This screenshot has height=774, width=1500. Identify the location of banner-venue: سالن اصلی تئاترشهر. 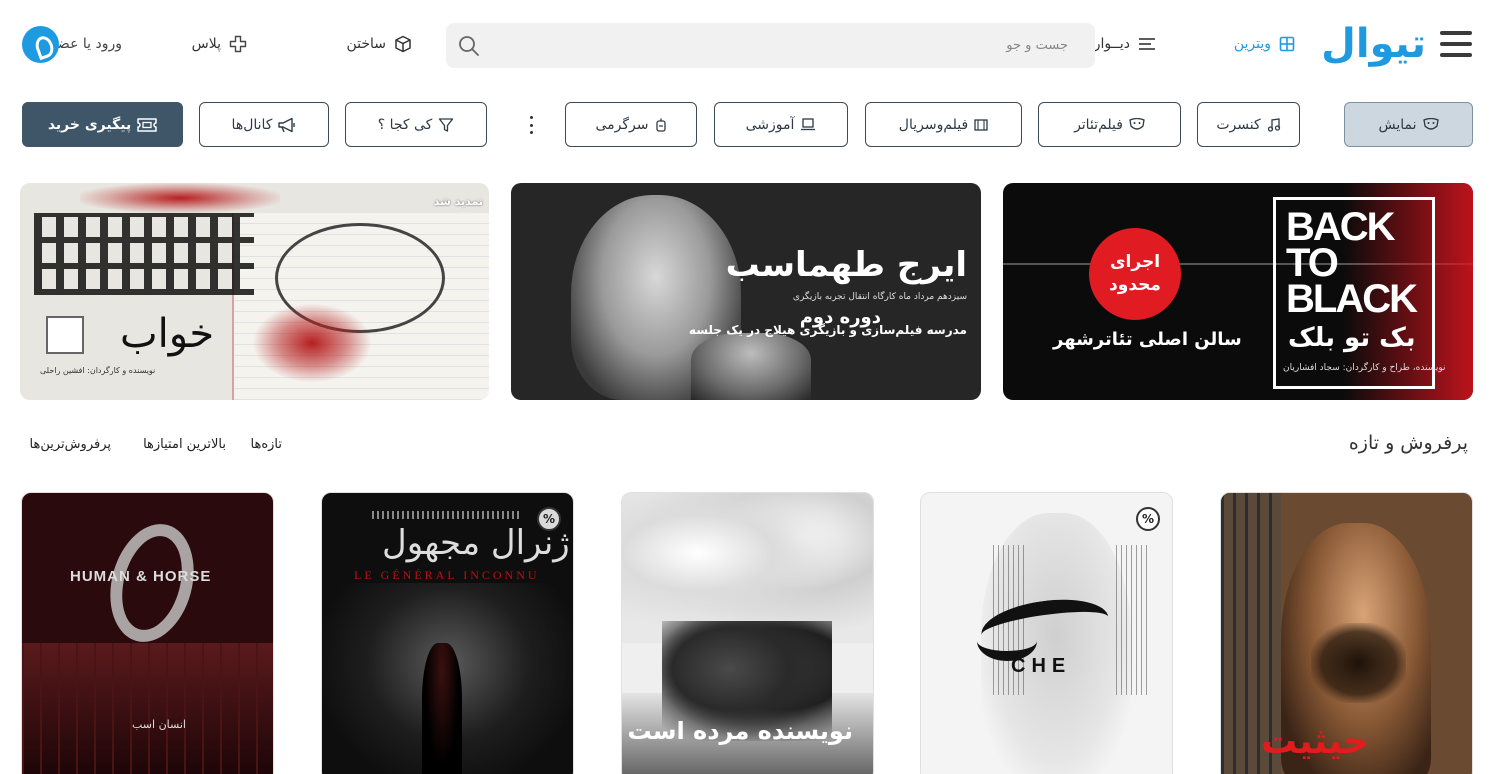
(1147, 339).